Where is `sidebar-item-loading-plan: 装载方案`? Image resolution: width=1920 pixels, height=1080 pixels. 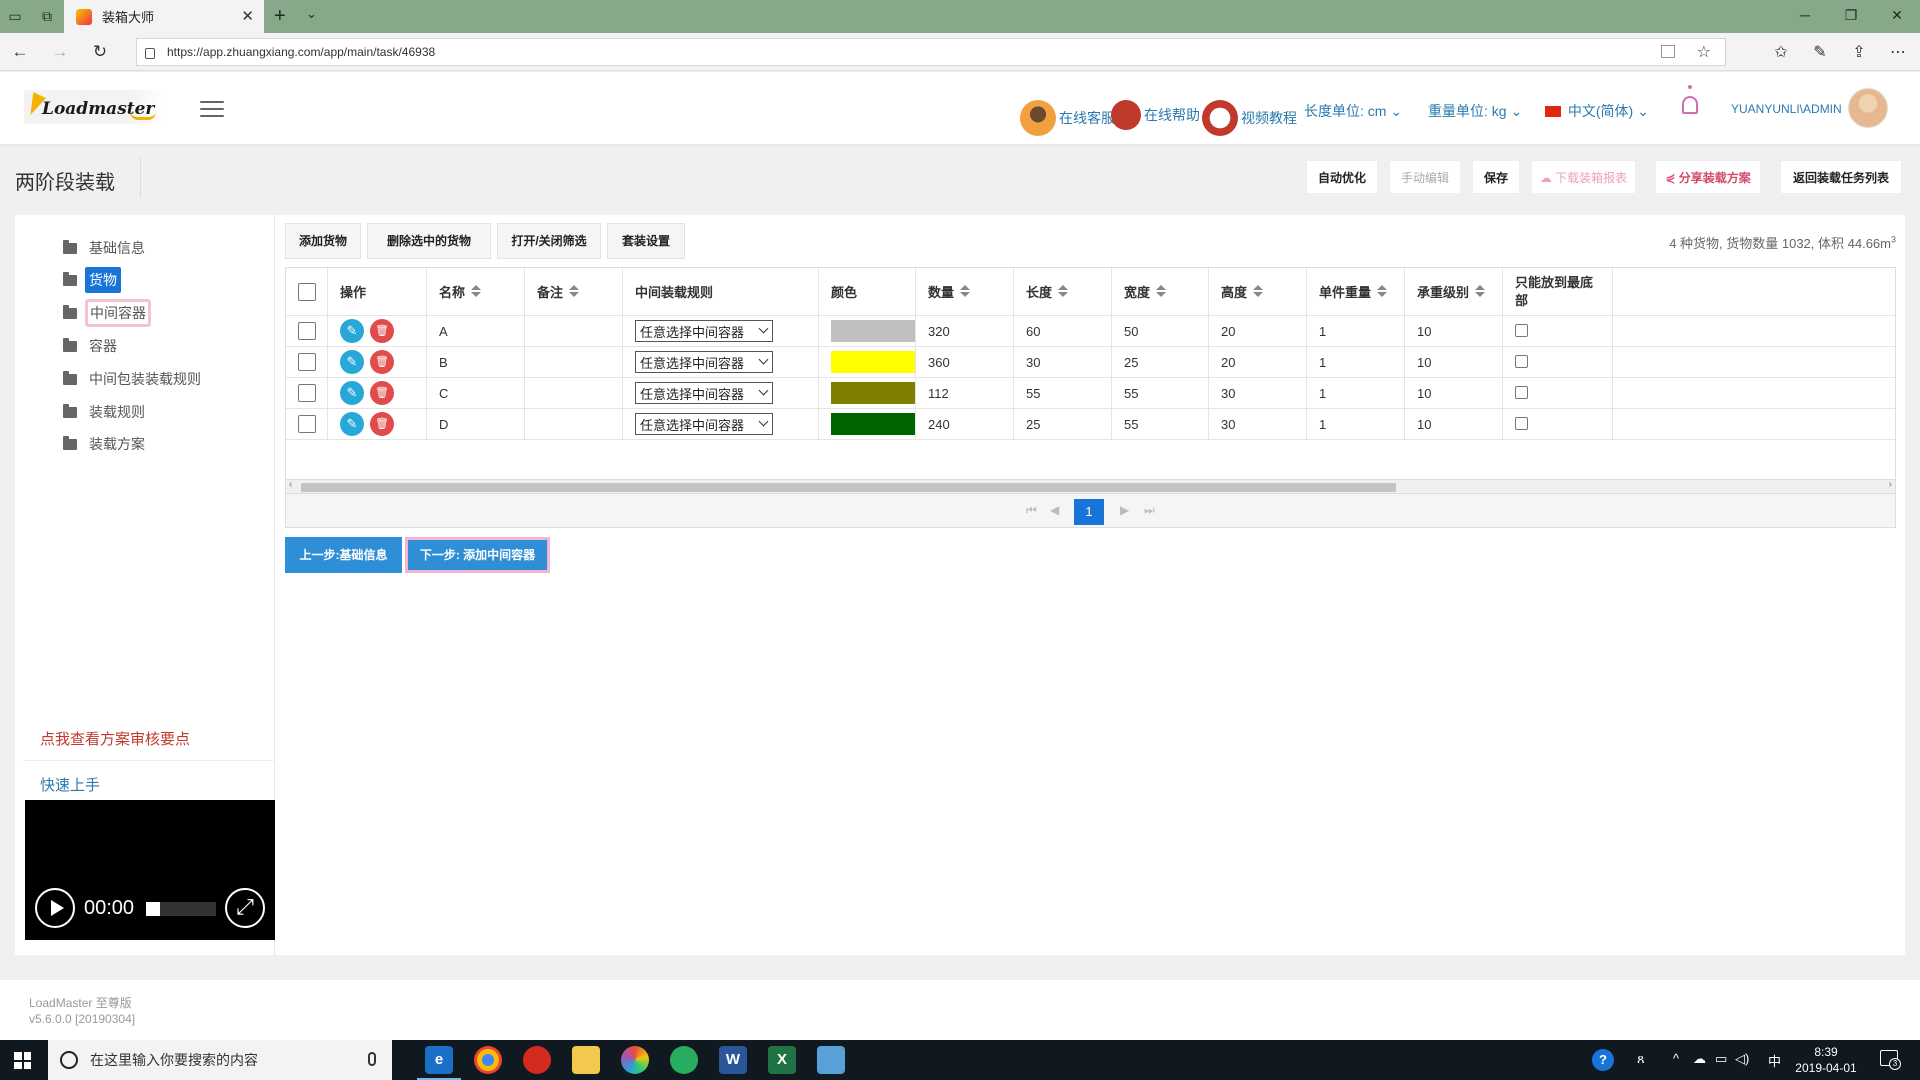 sidebar-item-loading-plan: 装载方案 is located at coordinates (106, 444).